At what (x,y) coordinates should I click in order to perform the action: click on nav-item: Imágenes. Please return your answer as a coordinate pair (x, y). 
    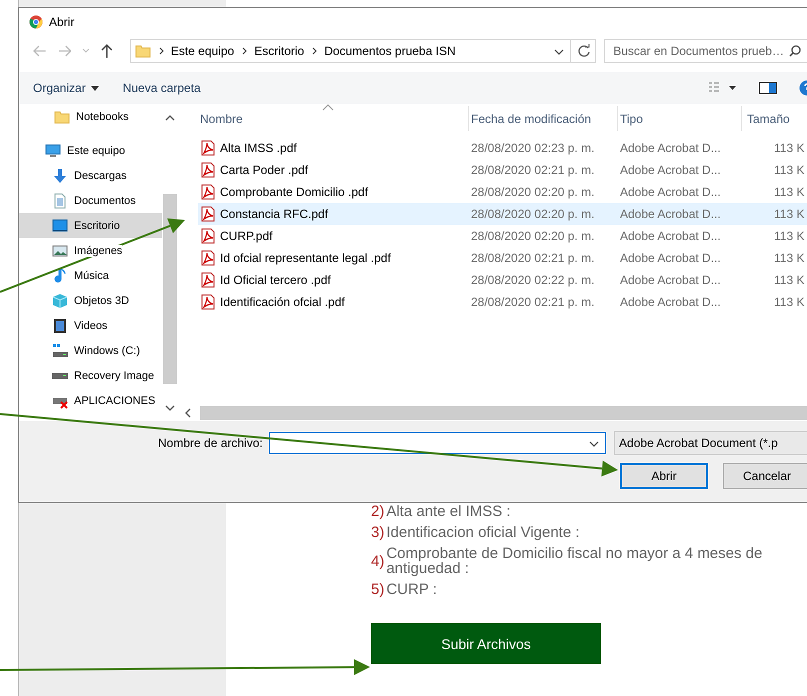
    Looking at the image, I should click on (90, 250).